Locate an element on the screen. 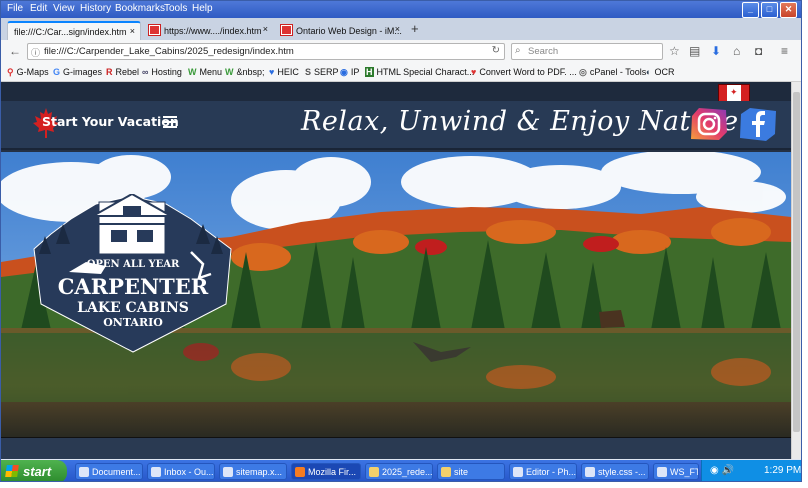 This screenshot has width=808, height=488. menu-tools: Tools is located at coordinates (175, 8).